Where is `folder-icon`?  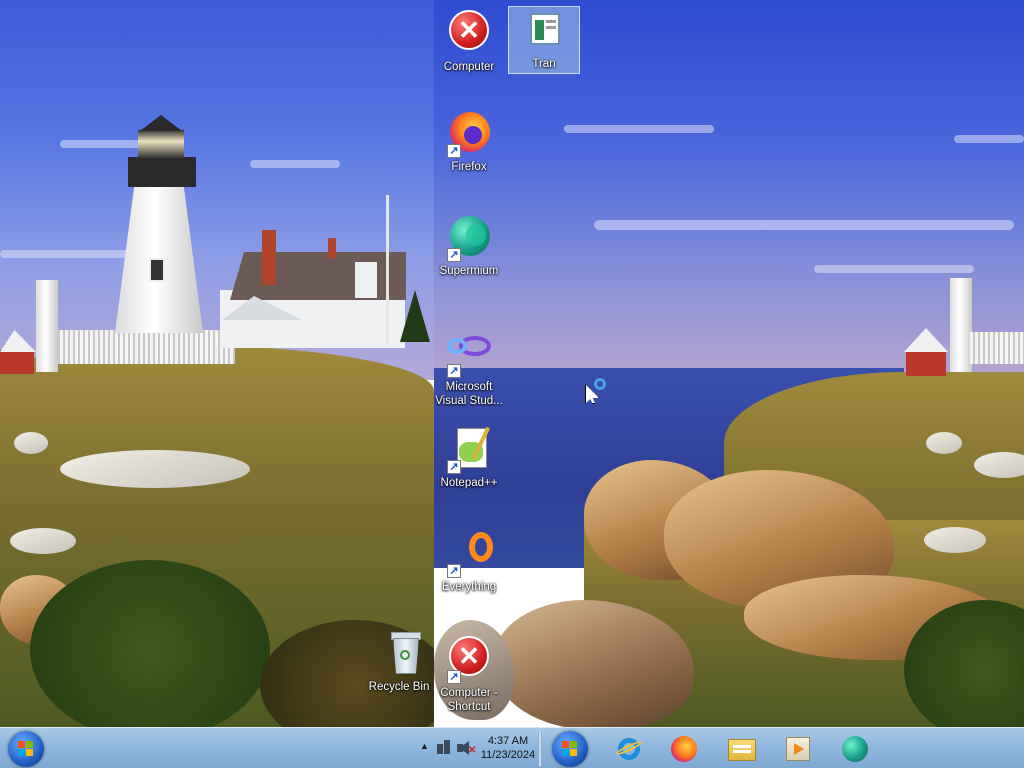
folder-icon is located at coordinates (742, 750).